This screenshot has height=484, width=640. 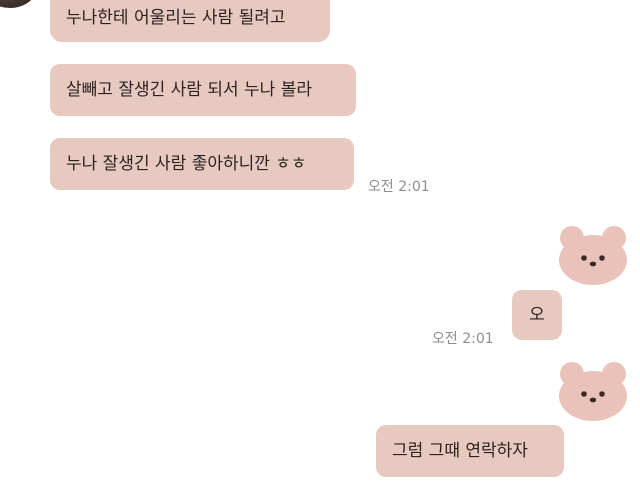 I want to click on message-text: 오, so click(x=537, y=315).